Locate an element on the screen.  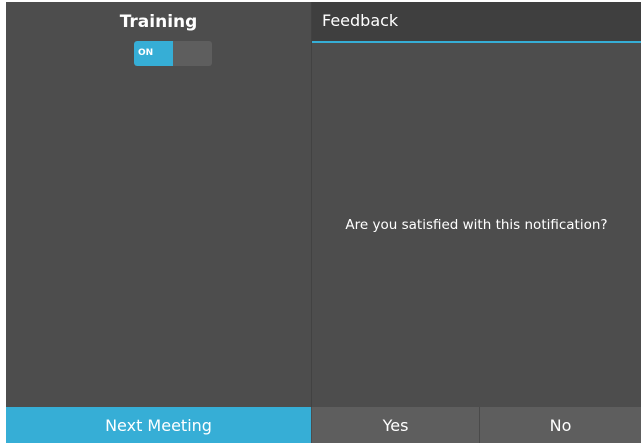
next-meeting-button: Next Meeting is located at coordinates (158, 425).